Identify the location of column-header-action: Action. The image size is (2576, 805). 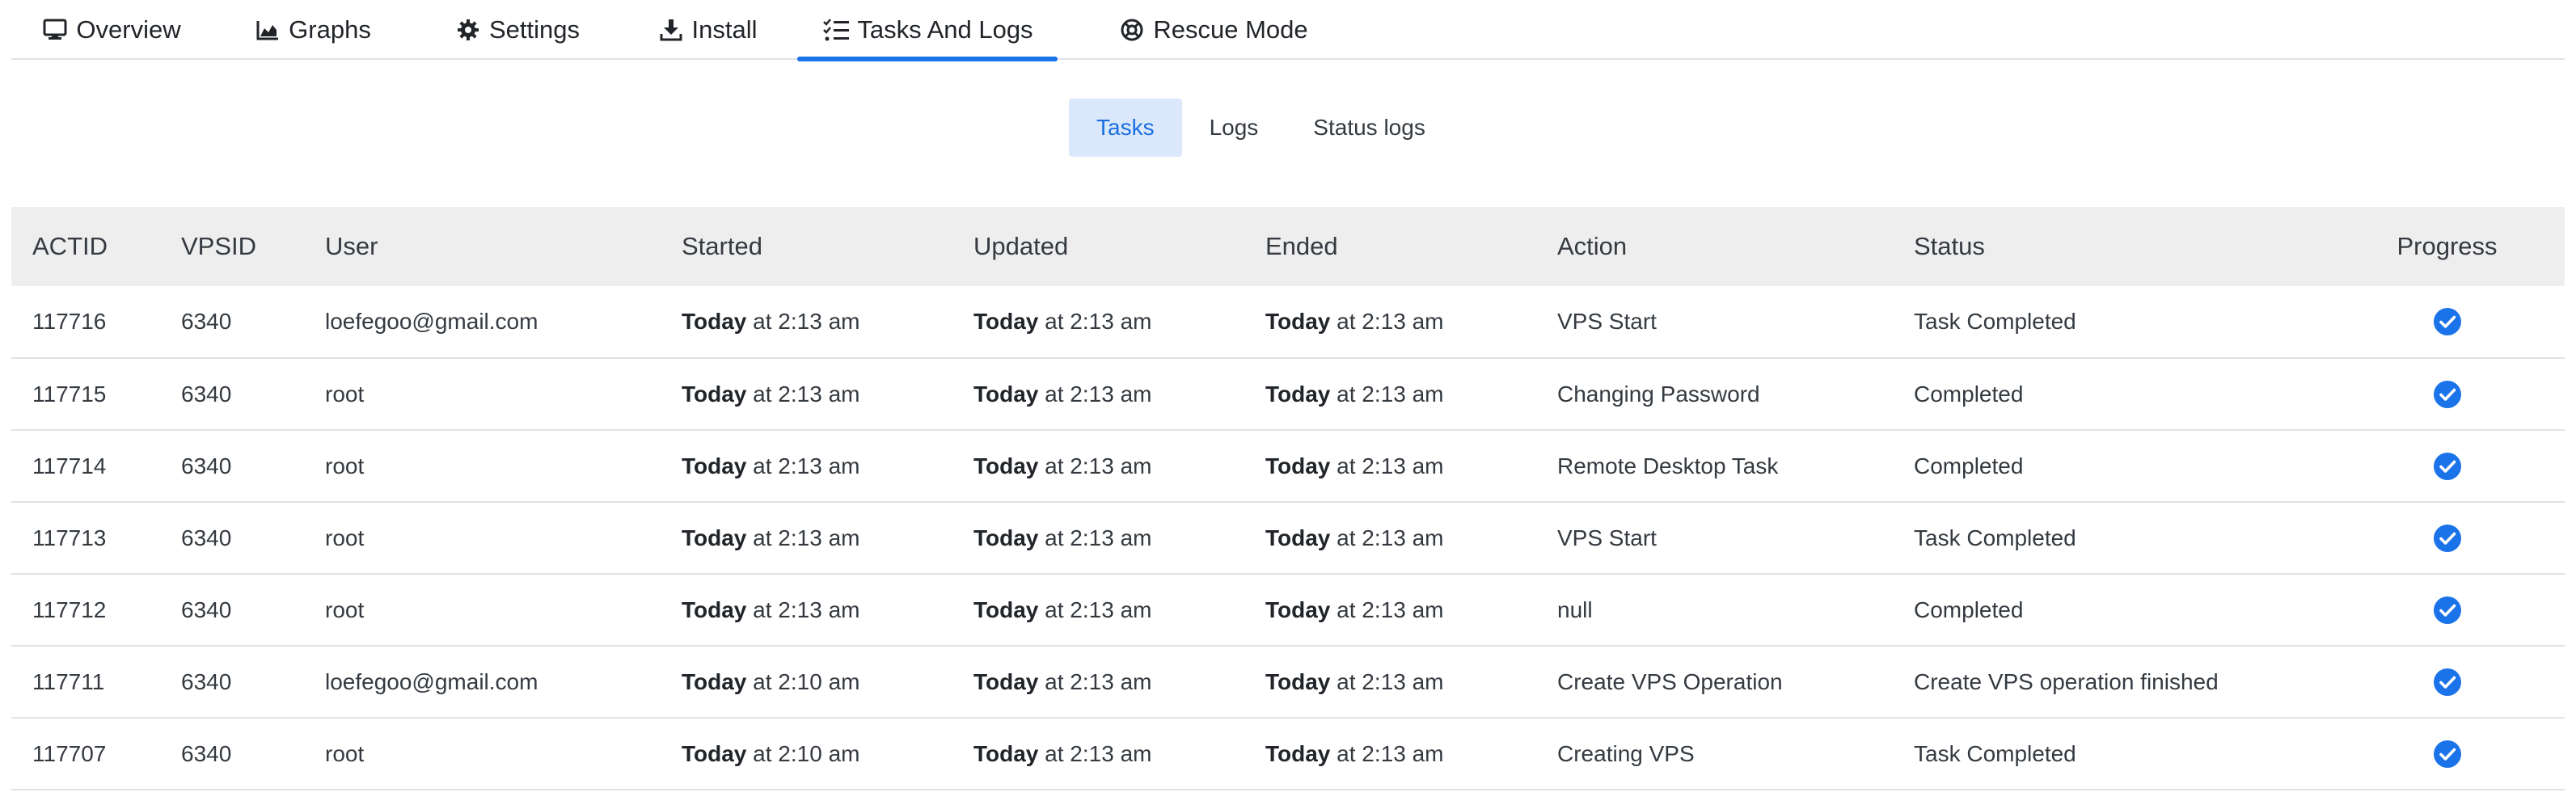
(1714, 246).